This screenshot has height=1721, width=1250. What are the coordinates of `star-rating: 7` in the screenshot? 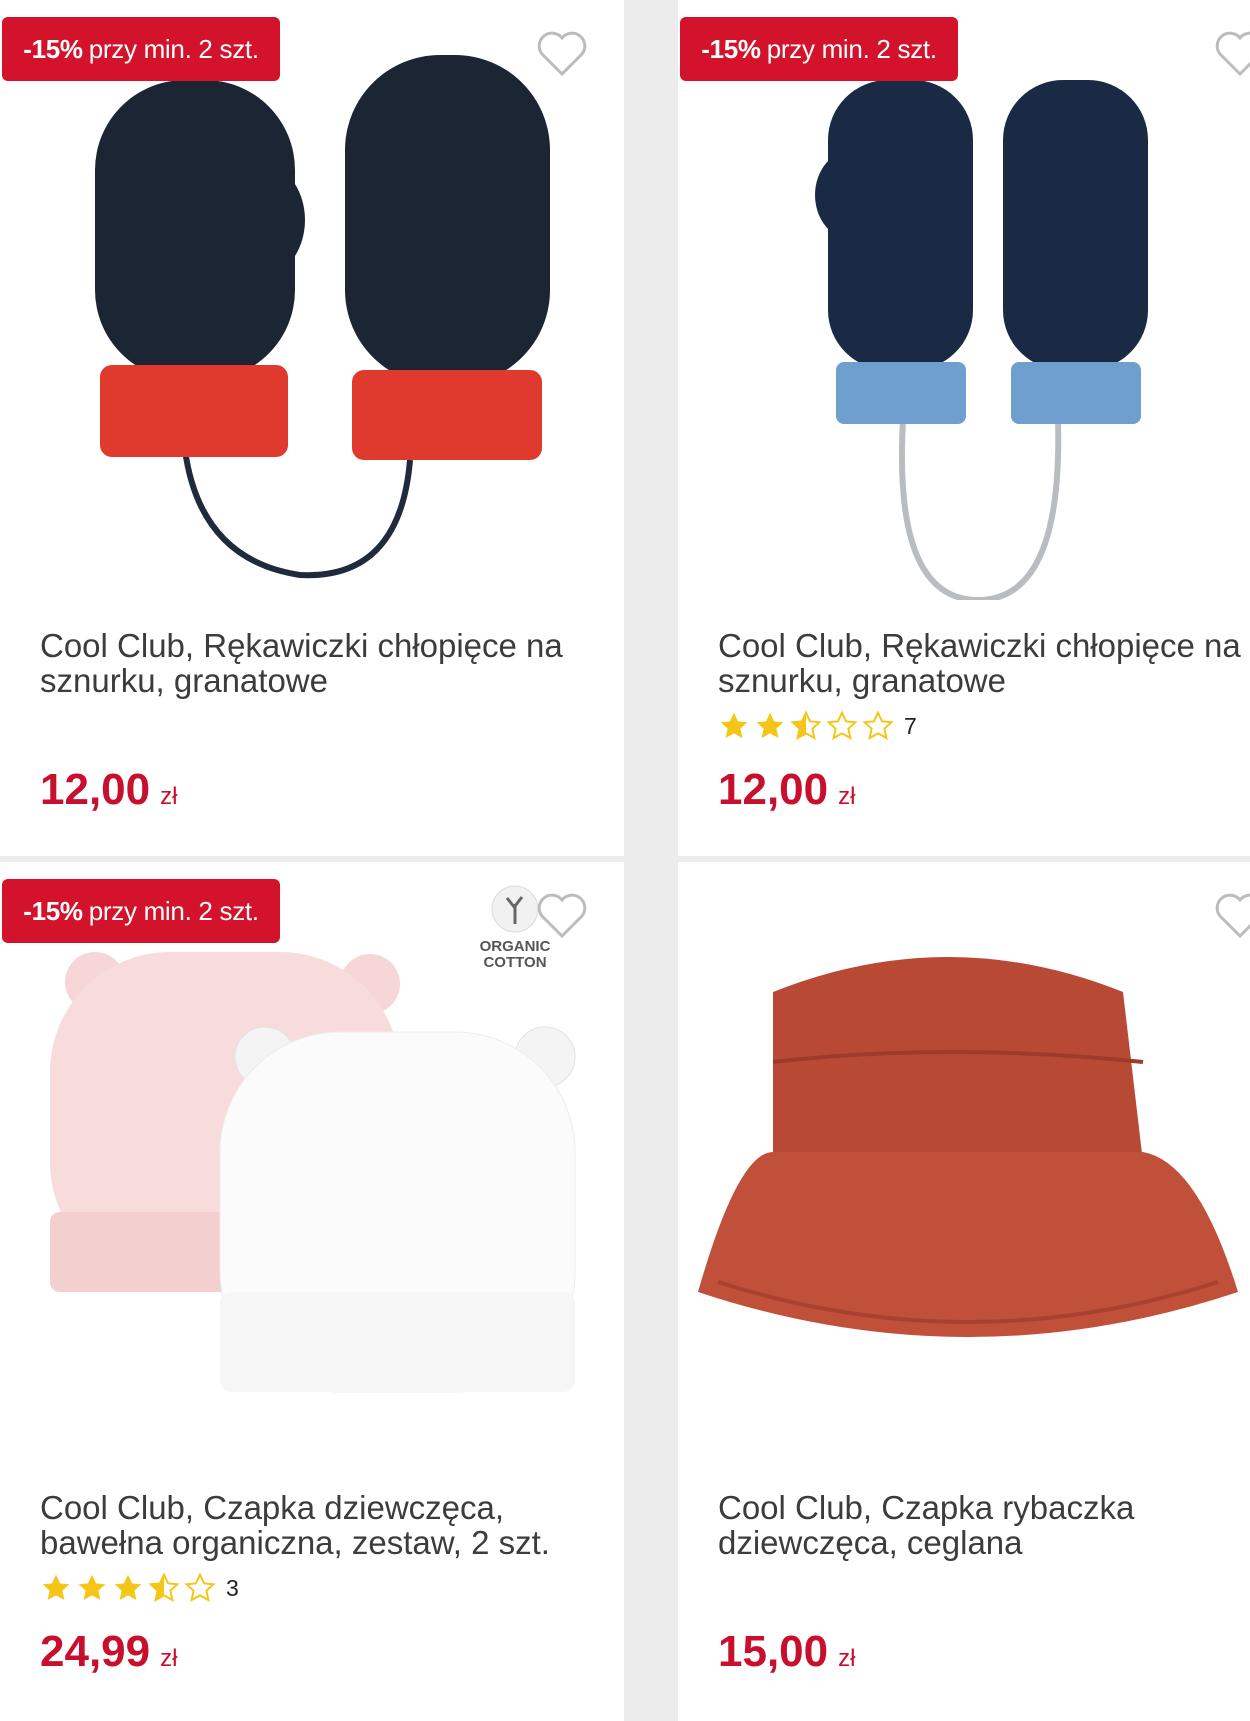 It's located at (817, 726).